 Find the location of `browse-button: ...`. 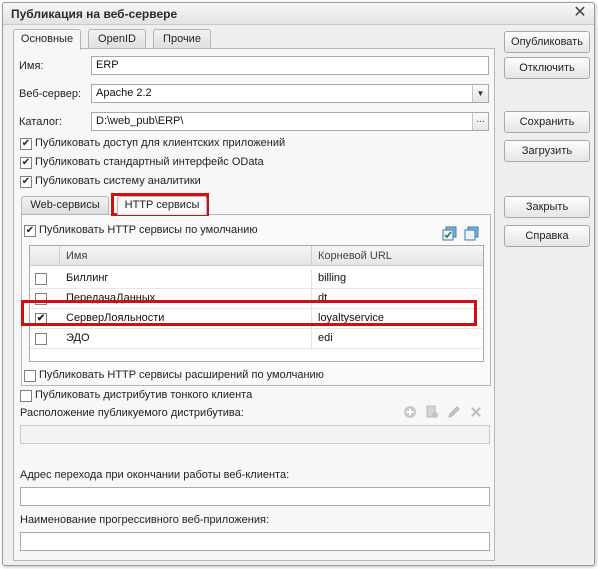

browse-button: ... is located at coordinates (480, 121).